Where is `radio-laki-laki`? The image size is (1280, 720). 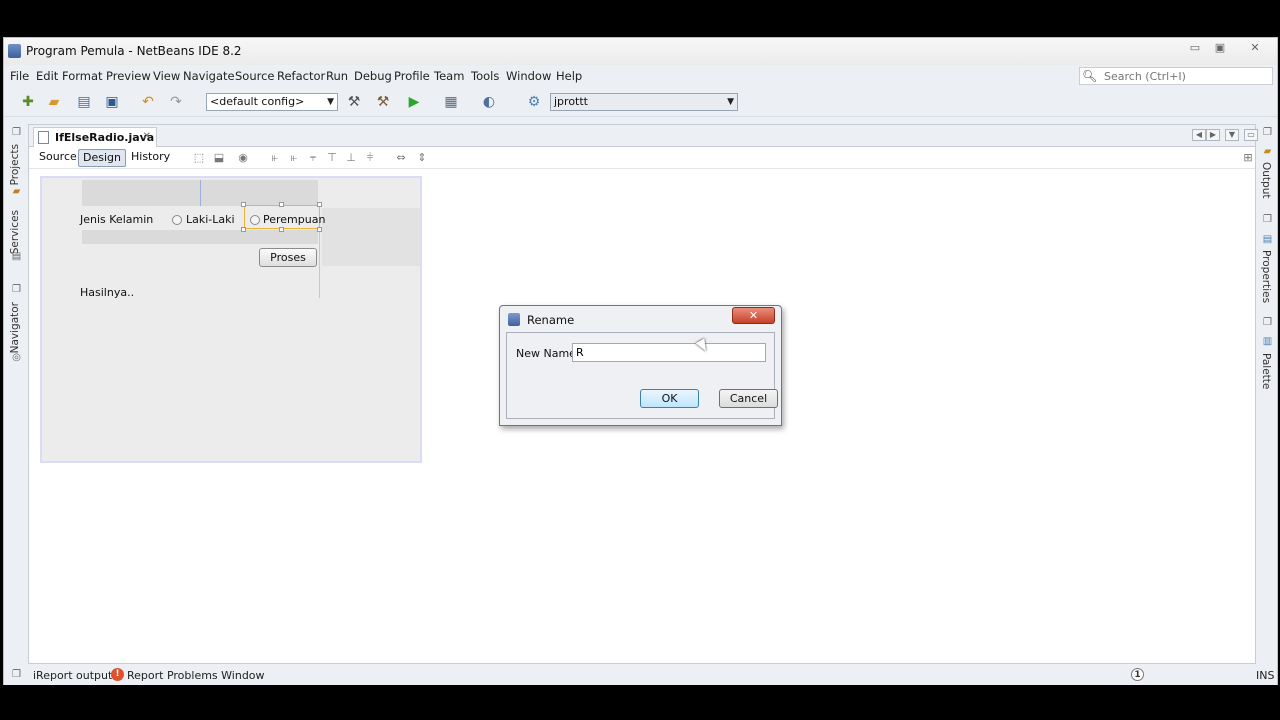 radio-laki-laki is located at coordinates (177, 220).